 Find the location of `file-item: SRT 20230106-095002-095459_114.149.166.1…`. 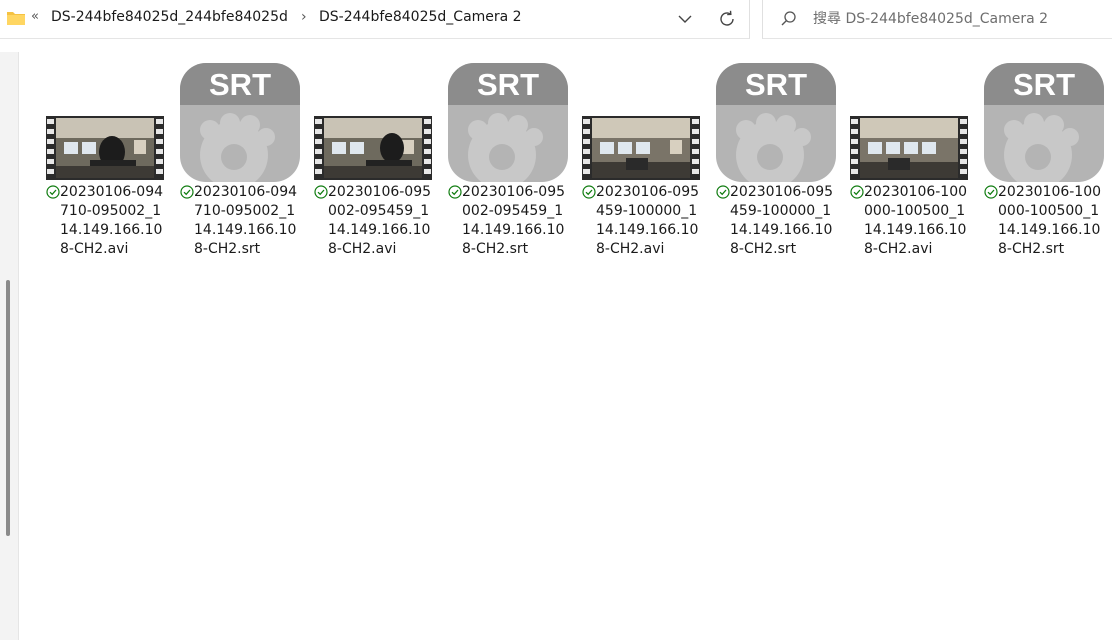

file-item: SRT 20230106-095002-095459_114.149.166.1… is located at coordinates (505, 162).